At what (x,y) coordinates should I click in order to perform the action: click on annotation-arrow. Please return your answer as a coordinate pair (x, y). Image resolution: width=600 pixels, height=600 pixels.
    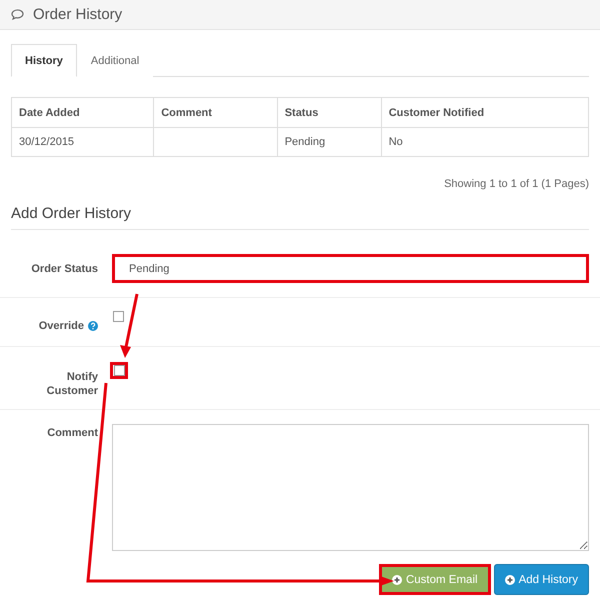
    Looking at the image, I should click on (129, 326).